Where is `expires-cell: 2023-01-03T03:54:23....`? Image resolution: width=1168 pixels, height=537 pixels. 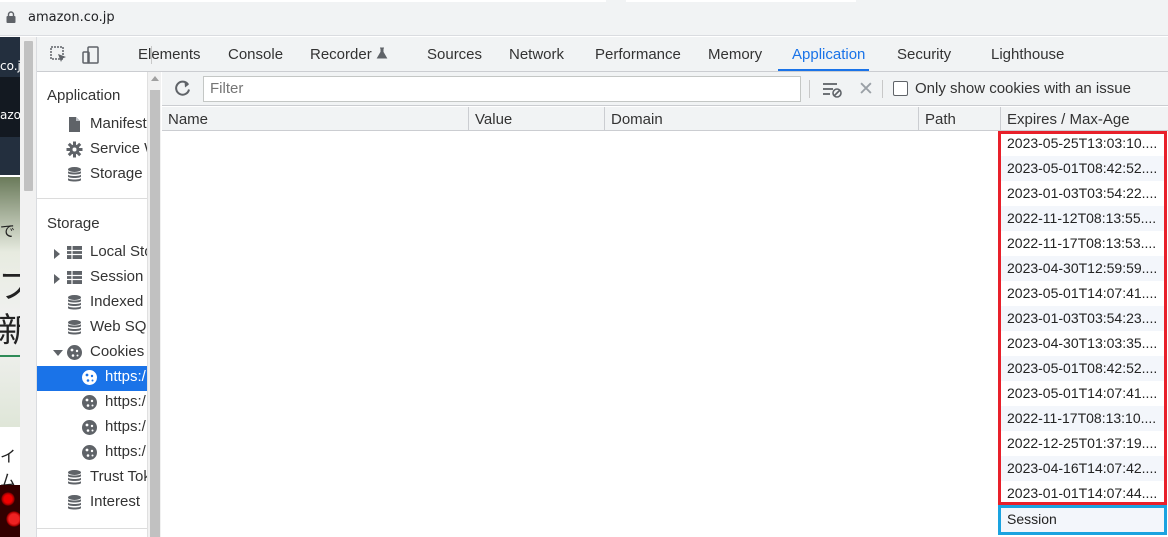
expires-cell: 2023-01-03T03:54:23.... is located at coordinates (1083, 318).